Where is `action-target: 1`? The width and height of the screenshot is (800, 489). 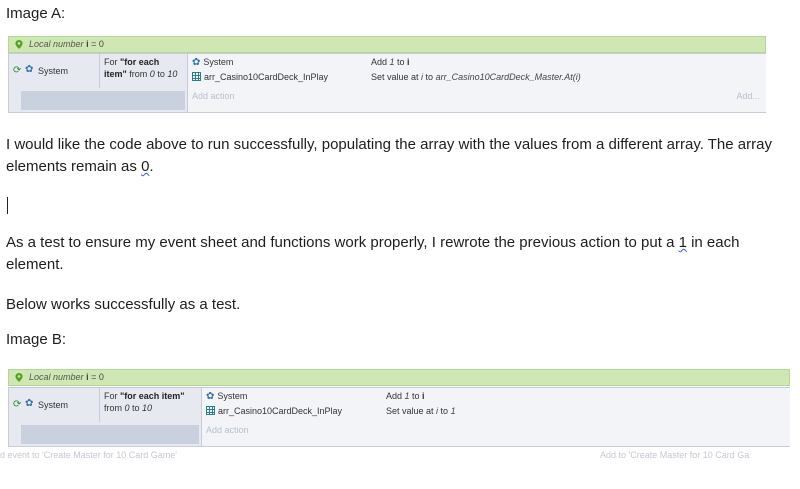
action-target: 1 is located at coordinates (453, 411).